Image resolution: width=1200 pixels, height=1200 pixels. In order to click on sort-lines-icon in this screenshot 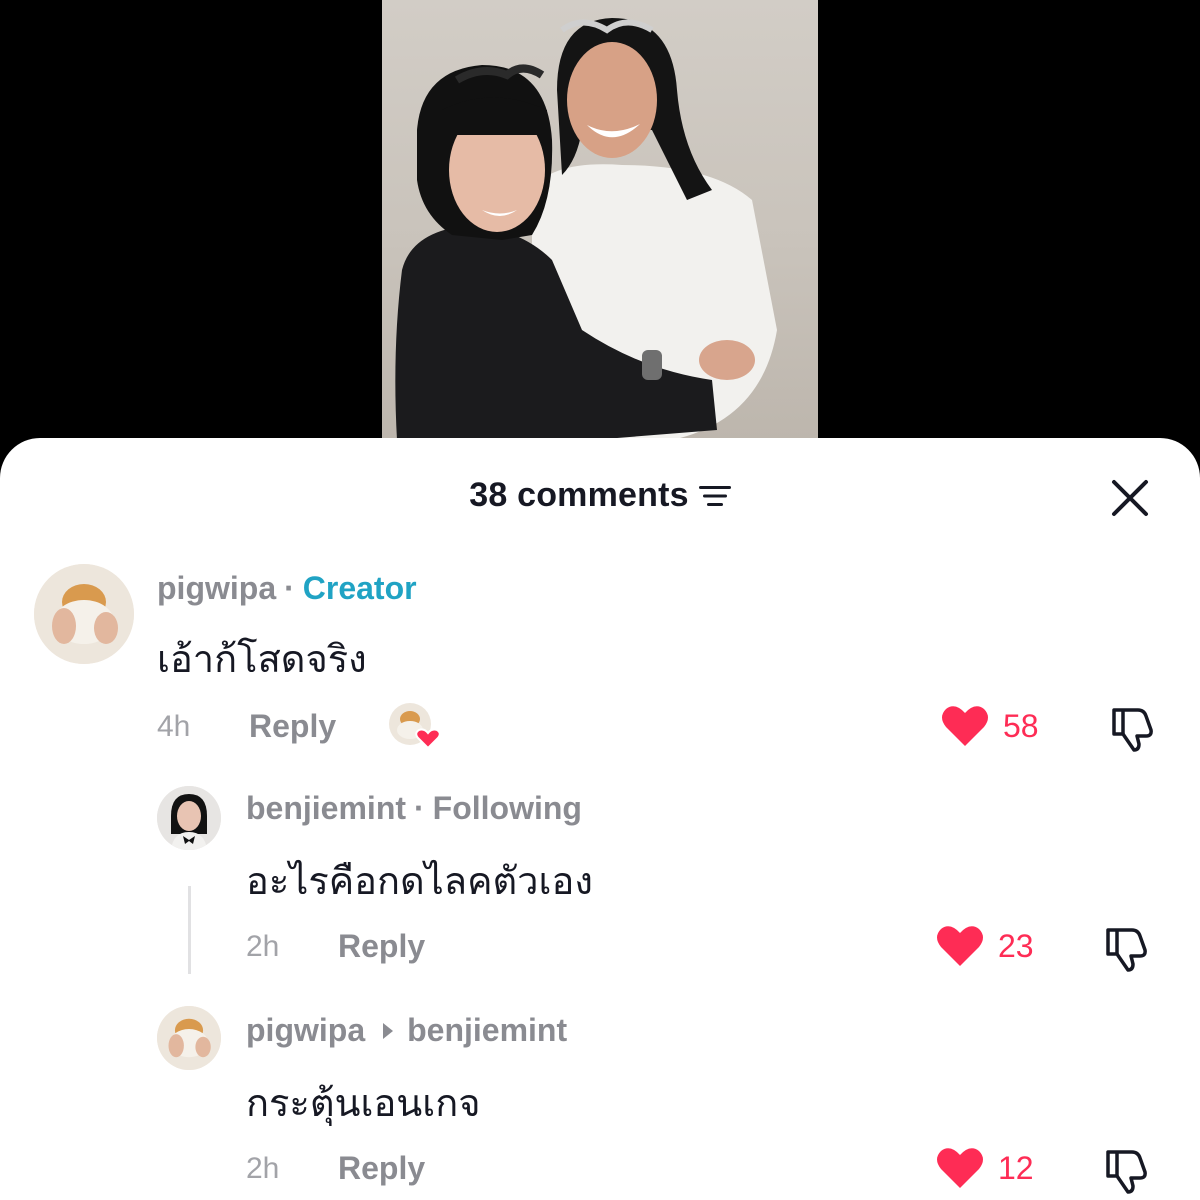, I will do `click(714, 496)`.